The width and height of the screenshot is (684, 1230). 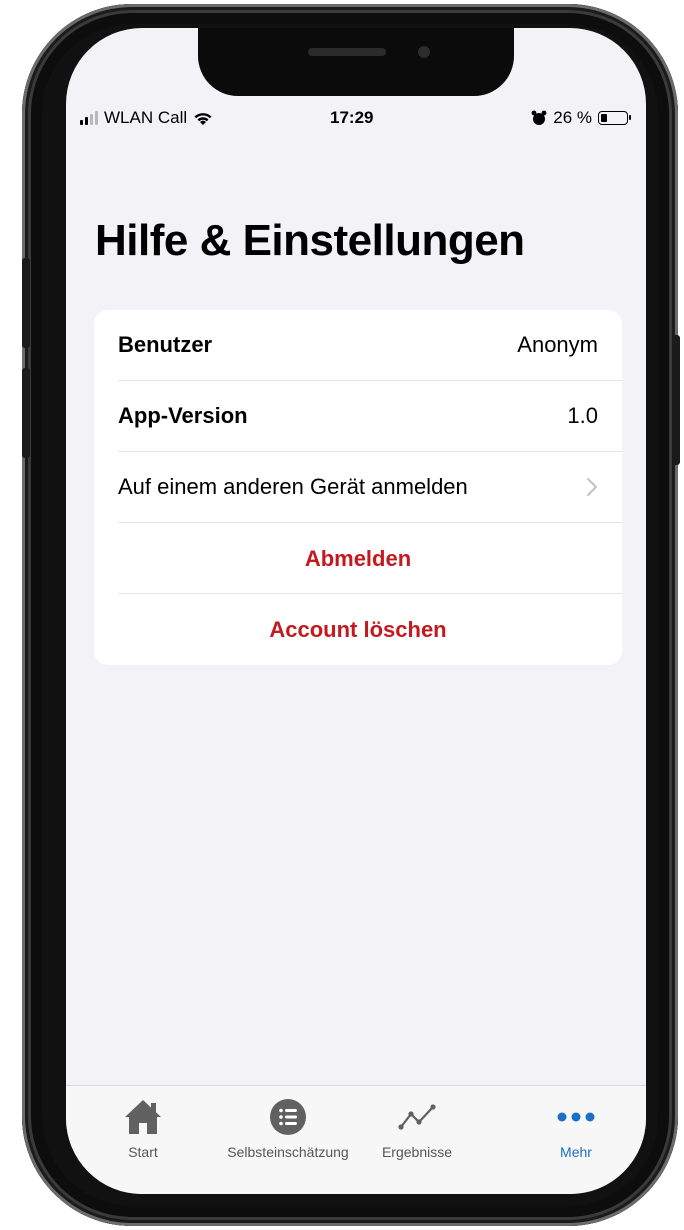 What do you see at coordinates (288, 1152) in the screenshot?
I see `tab-label: Selbsteinschätzung` at bounding box center [288, 1152].